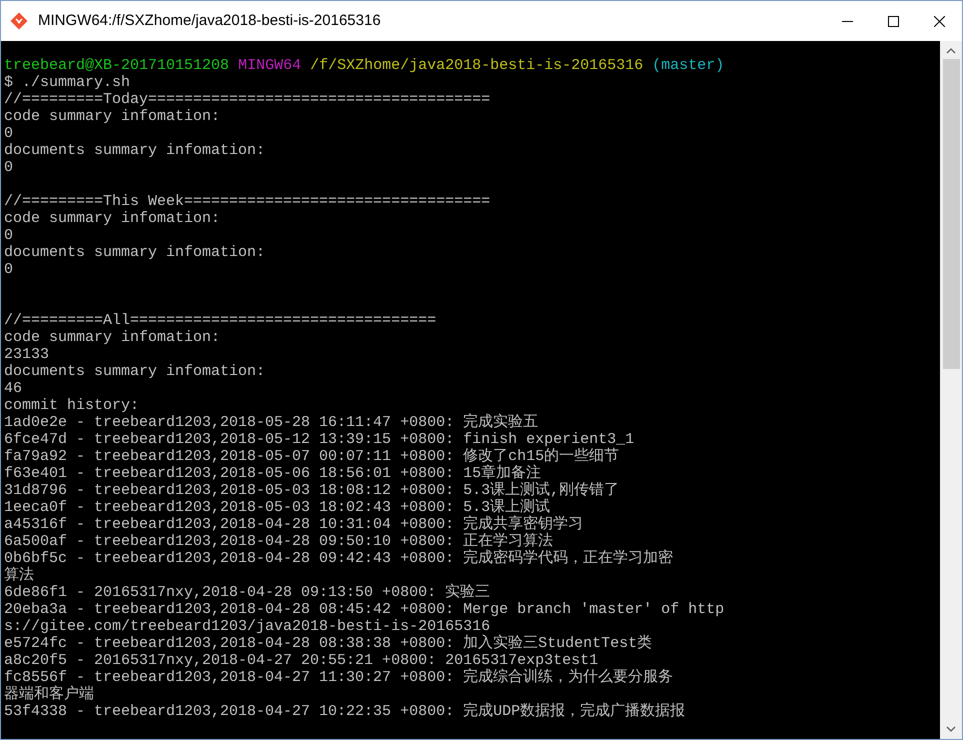 This screenshot has height=740, width=963. Describe the element at coordinates (364, 609) in the screenshot. I see `terminal-line: 20eba3a - treebeard1203,2018-04-28 08:45:42 +0800: Merge branch 'master' of http` at that location.